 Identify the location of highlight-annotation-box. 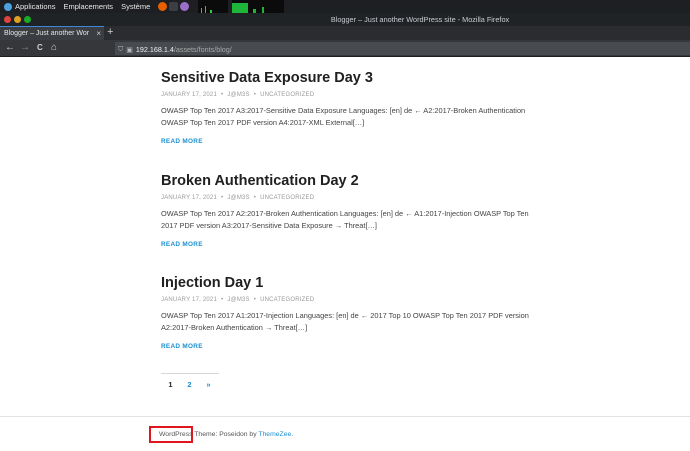
(171, 434).